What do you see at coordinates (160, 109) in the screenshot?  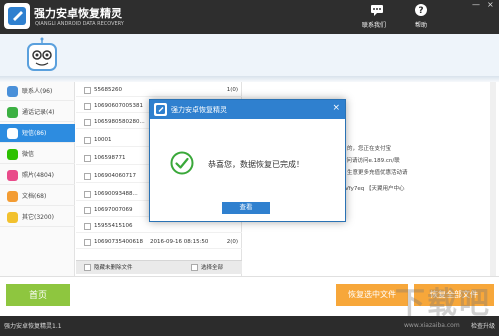 I see `dialog-logo` at bounding box center [160, 109].